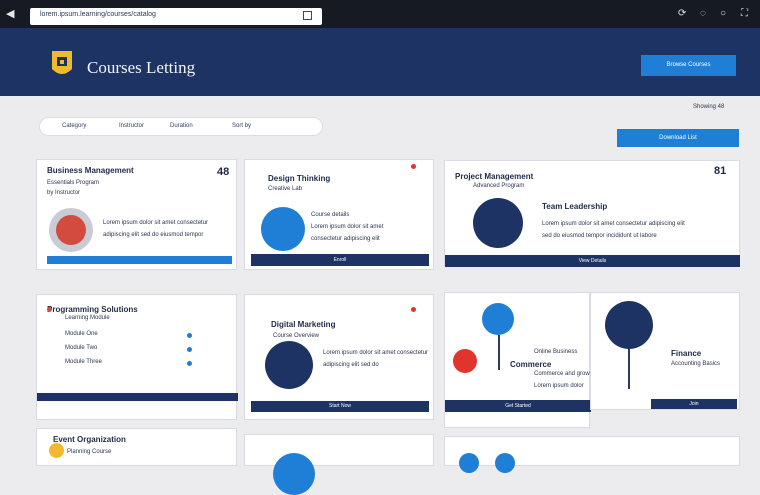  I want to click on module-item: Module Two, so click(81, 348).